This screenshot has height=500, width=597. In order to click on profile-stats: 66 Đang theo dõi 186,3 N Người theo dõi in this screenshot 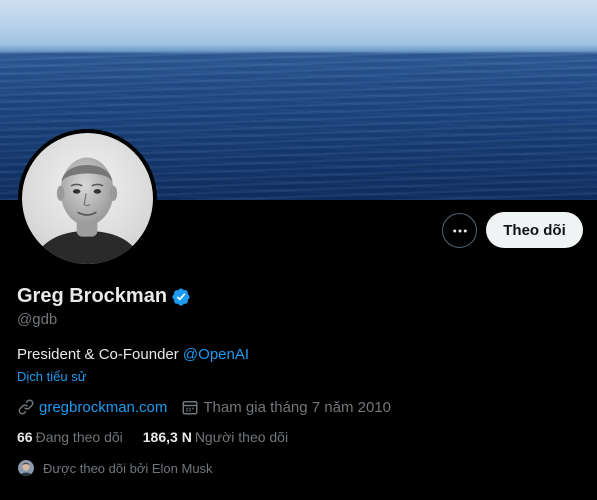, I will do `click(162, 437)`.